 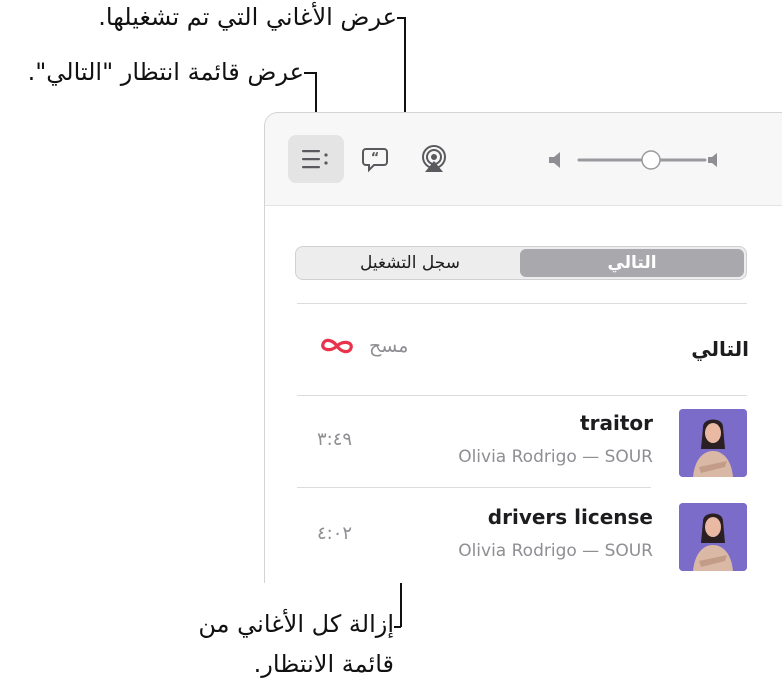 What do you see at coordinates (712, 160) in the screenshot?
I see `volume-high-icon` at bounding box center [712, 160].